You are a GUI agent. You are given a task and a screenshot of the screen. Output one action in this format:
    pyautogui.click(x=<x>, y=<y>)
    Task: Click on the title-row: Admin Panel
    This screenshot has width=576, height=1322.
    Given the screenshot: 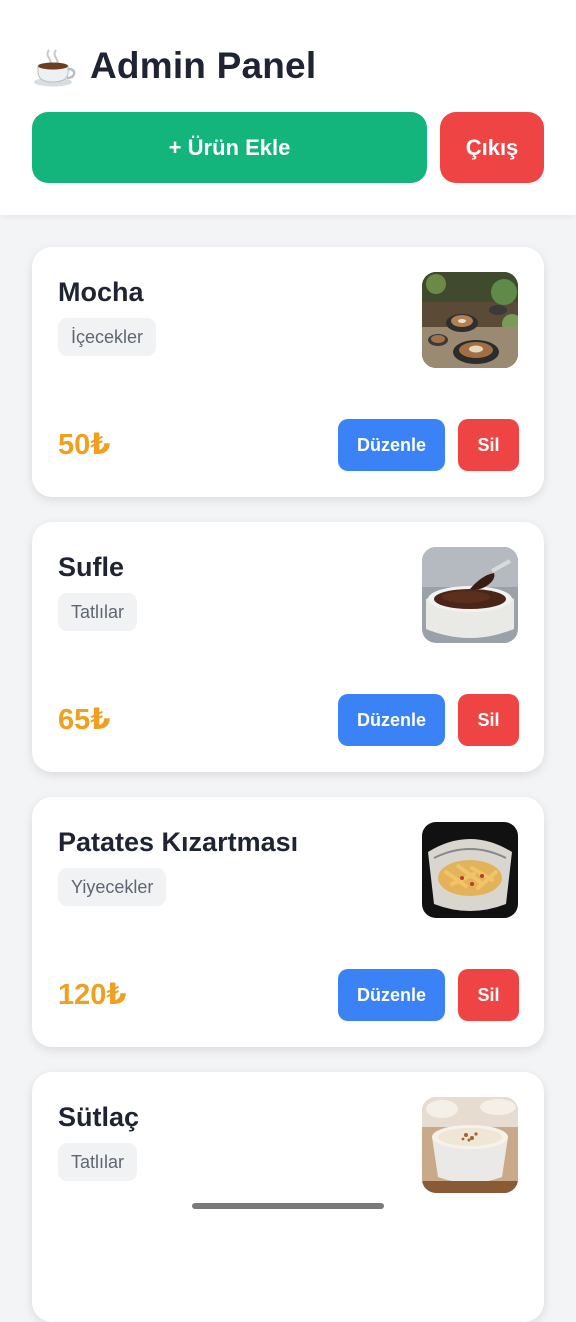 What is the action you would take?
    pyautogui.click(x=174, y=66)
    